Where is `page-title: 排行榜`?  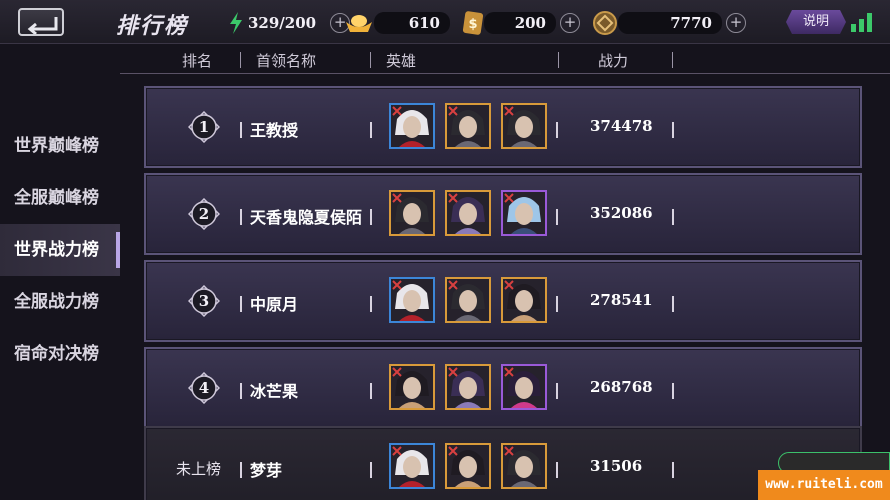
page-title: 排行榜 is located at coordinates (152, 26).